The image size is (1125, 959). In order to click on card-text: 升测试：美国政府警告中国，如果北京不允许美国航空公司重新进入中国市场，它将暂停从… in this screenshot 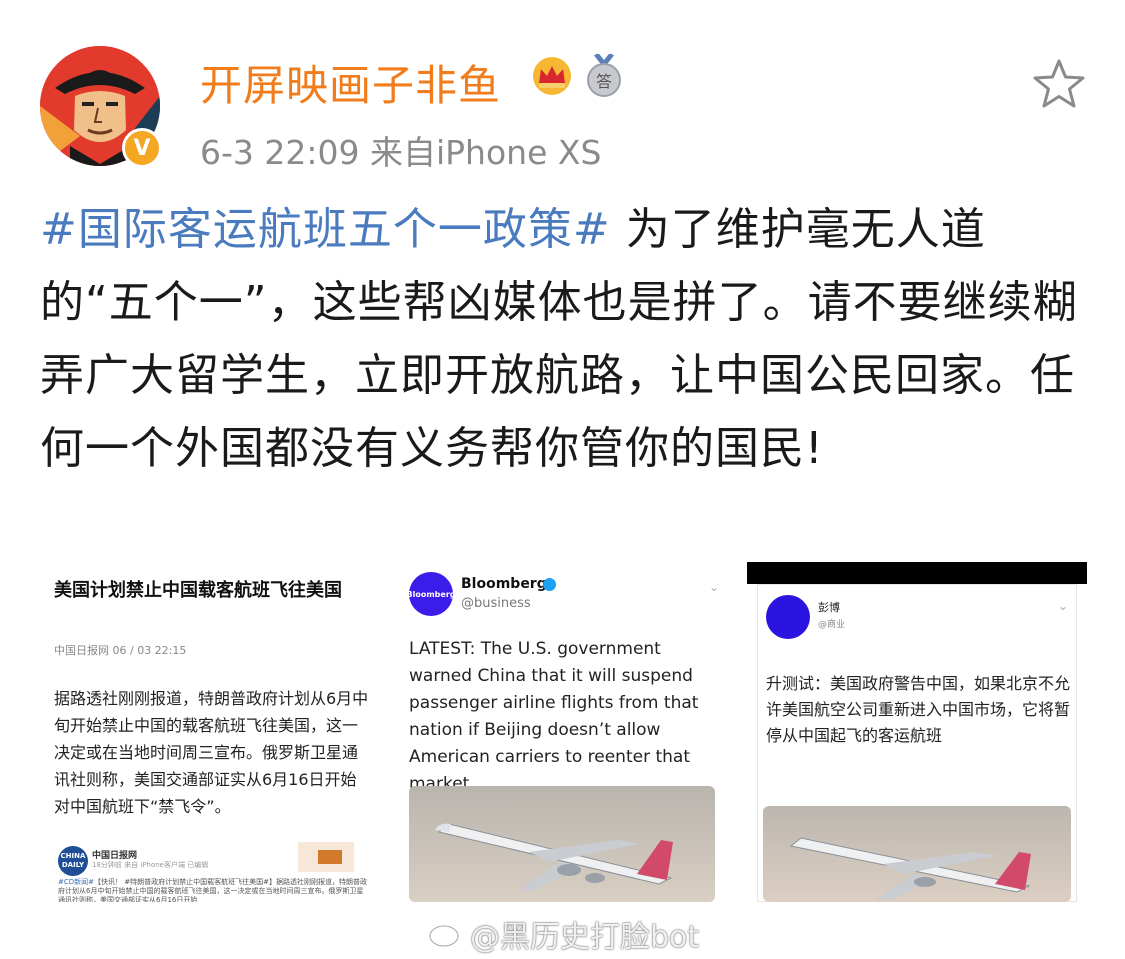, I will do `click(918, 709)`.